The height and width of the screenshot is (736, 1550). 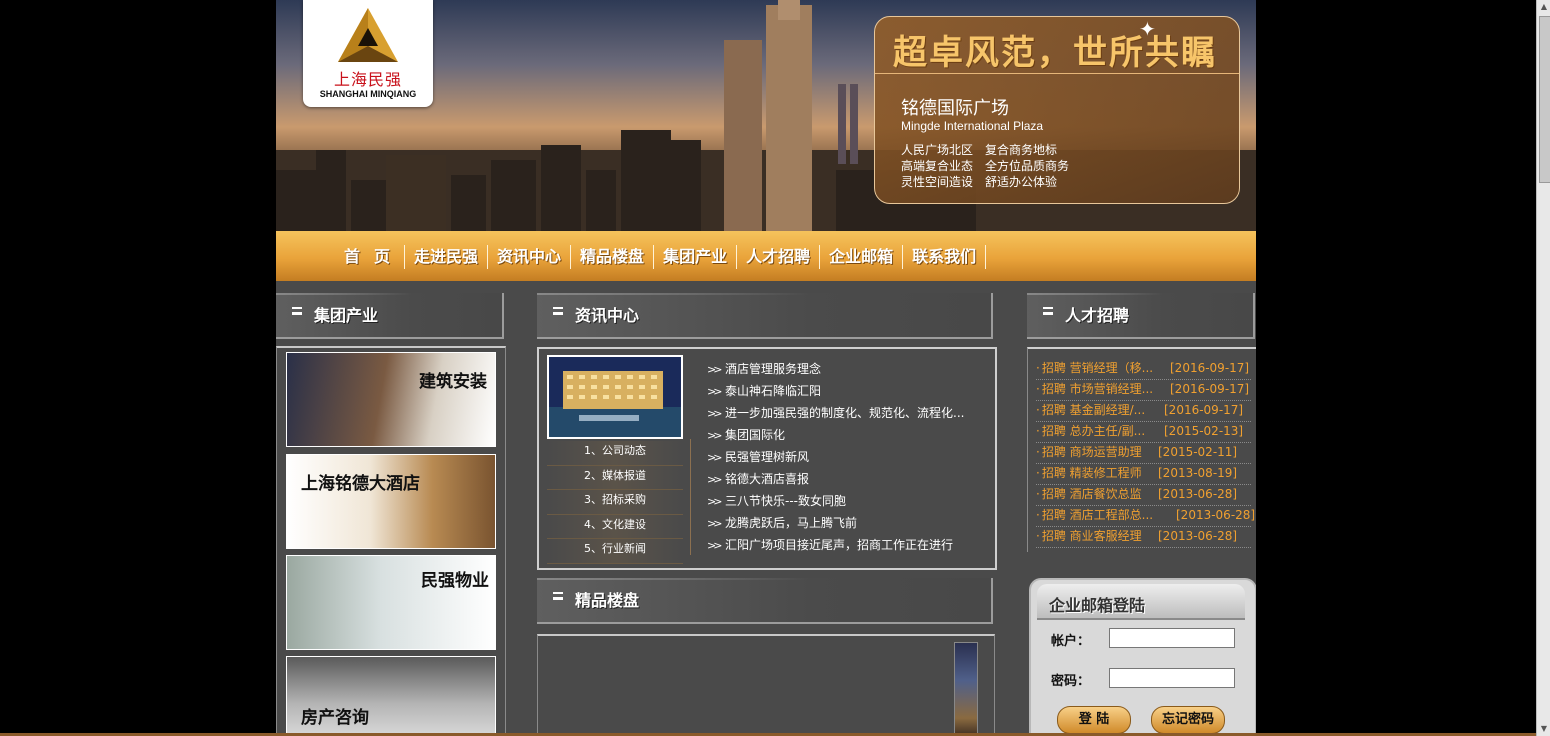 I want to click on news-title: 资讯中心, so click(x=607, y=315).